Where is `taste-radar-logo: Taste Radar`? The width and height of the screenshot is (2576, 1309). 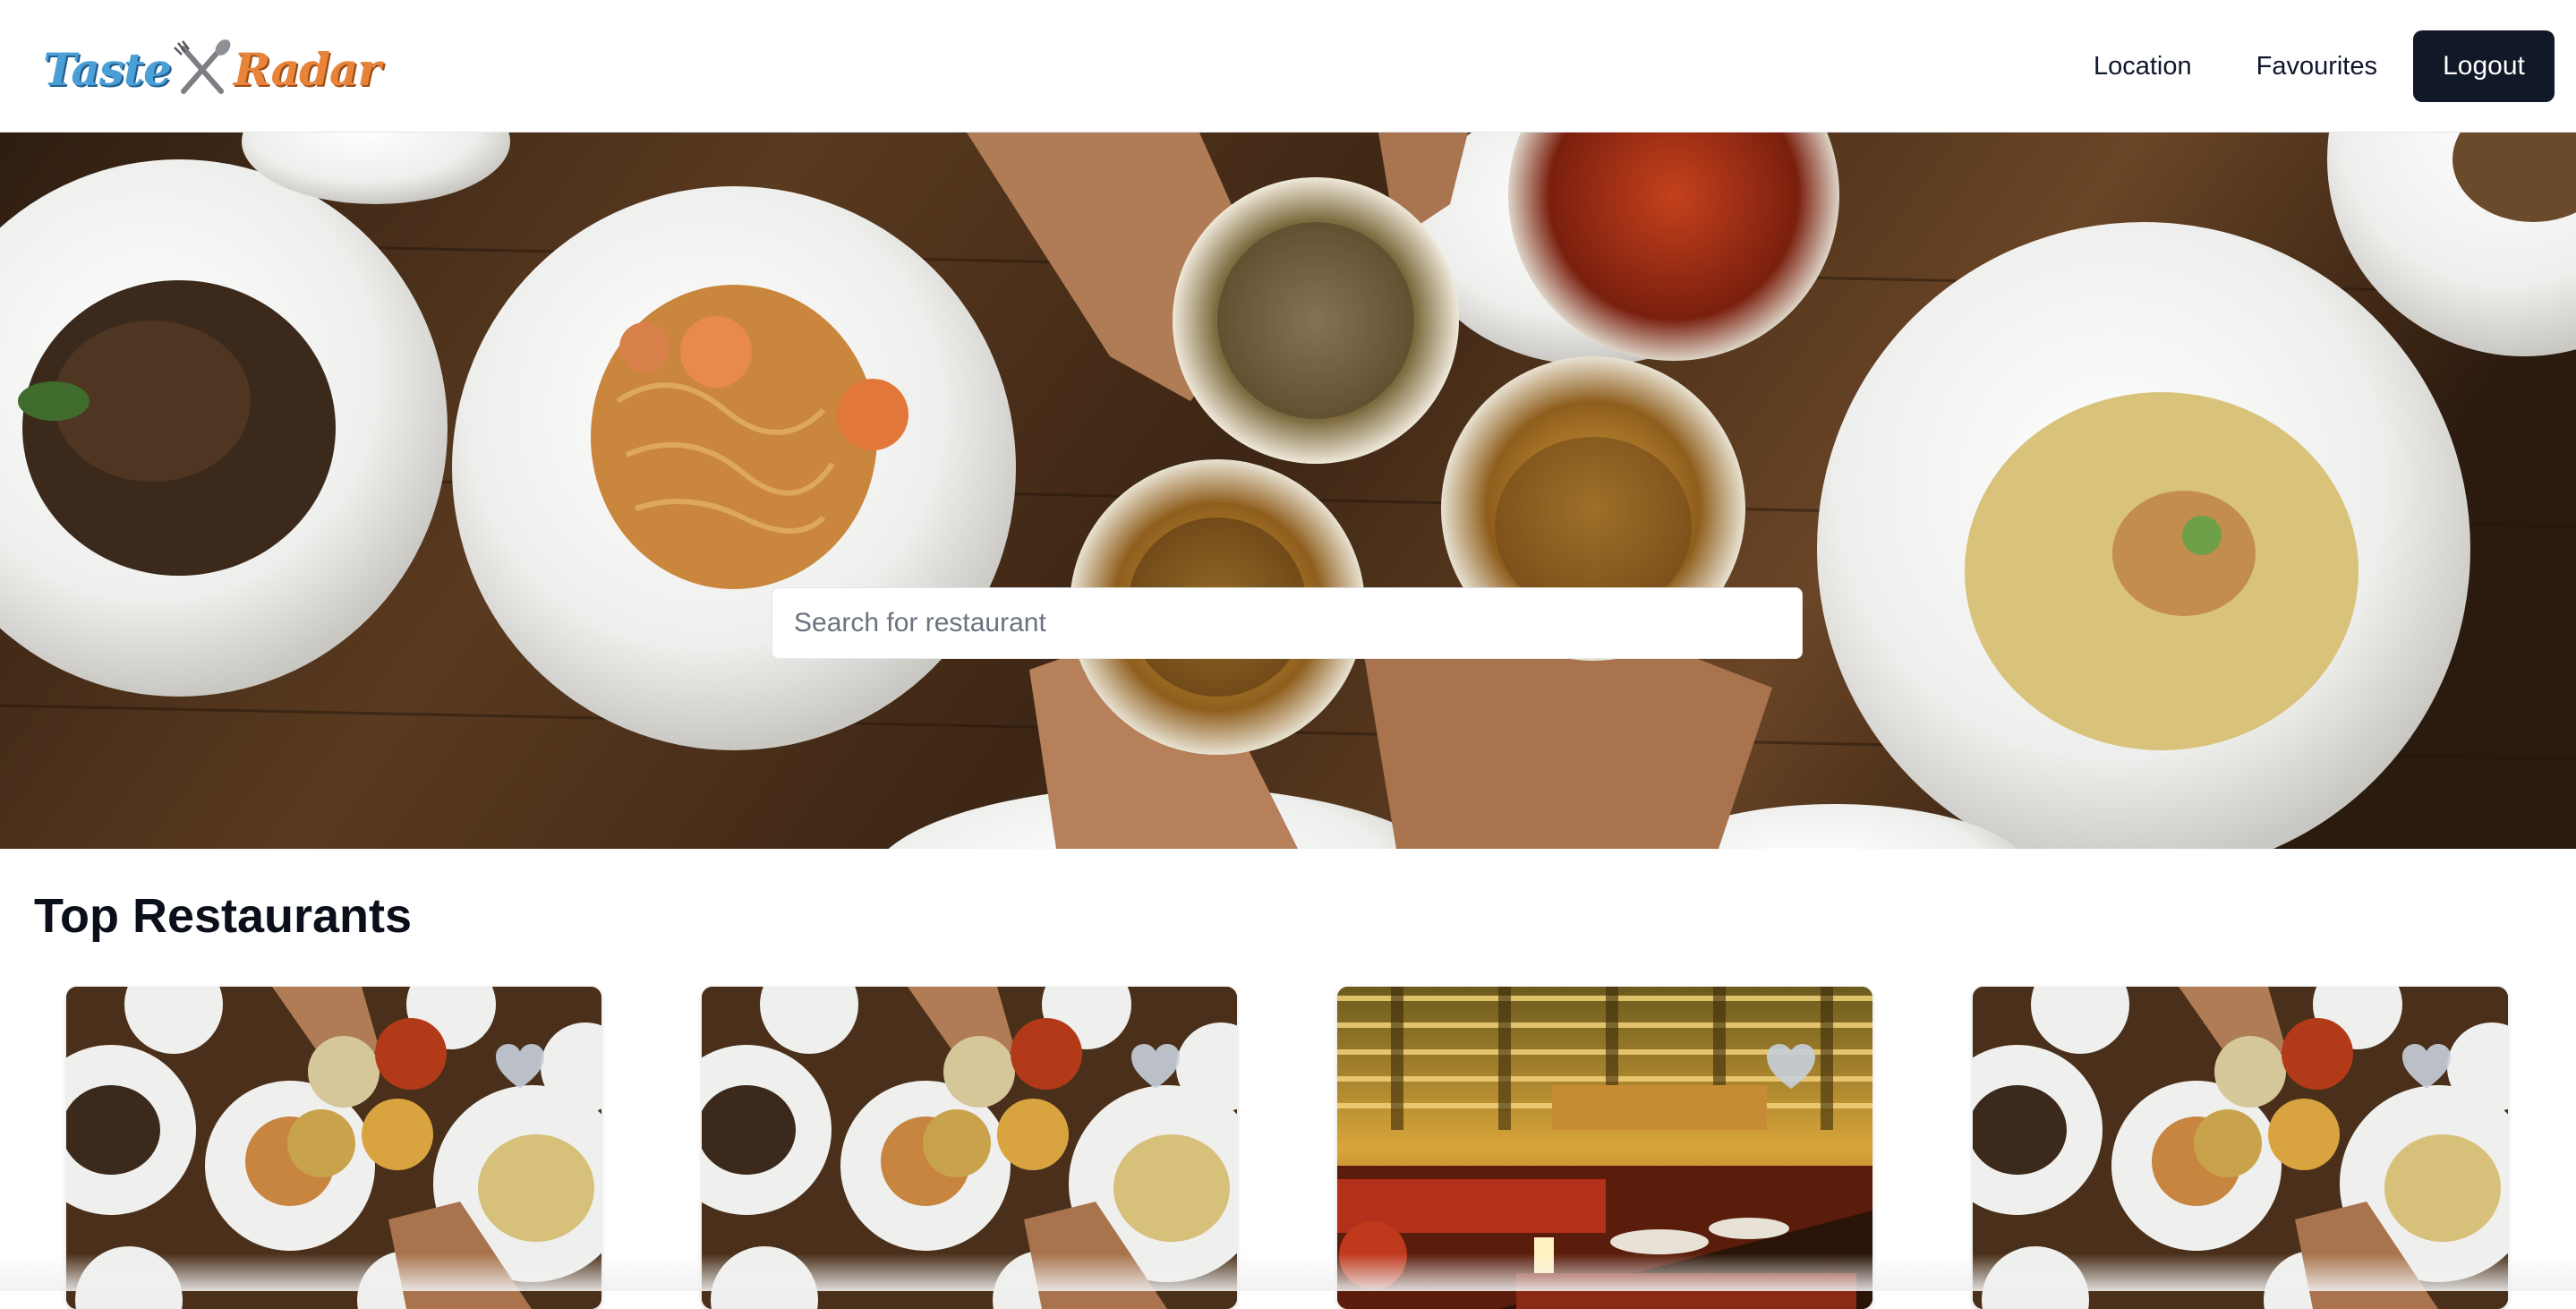
taste-radar-logo: Taste Radar is located at coordinates (212, 69).